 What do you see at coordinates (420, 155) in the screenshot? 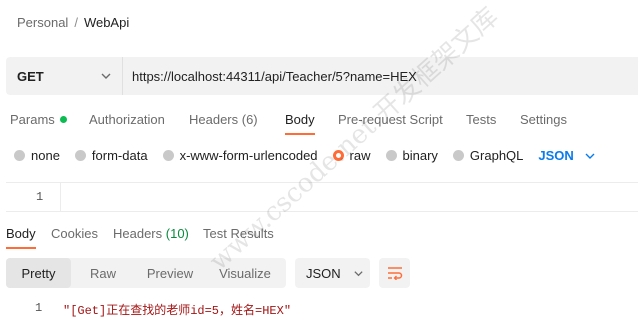
I see `body-option-binary-label: binary` at bounding box center [420, 155].